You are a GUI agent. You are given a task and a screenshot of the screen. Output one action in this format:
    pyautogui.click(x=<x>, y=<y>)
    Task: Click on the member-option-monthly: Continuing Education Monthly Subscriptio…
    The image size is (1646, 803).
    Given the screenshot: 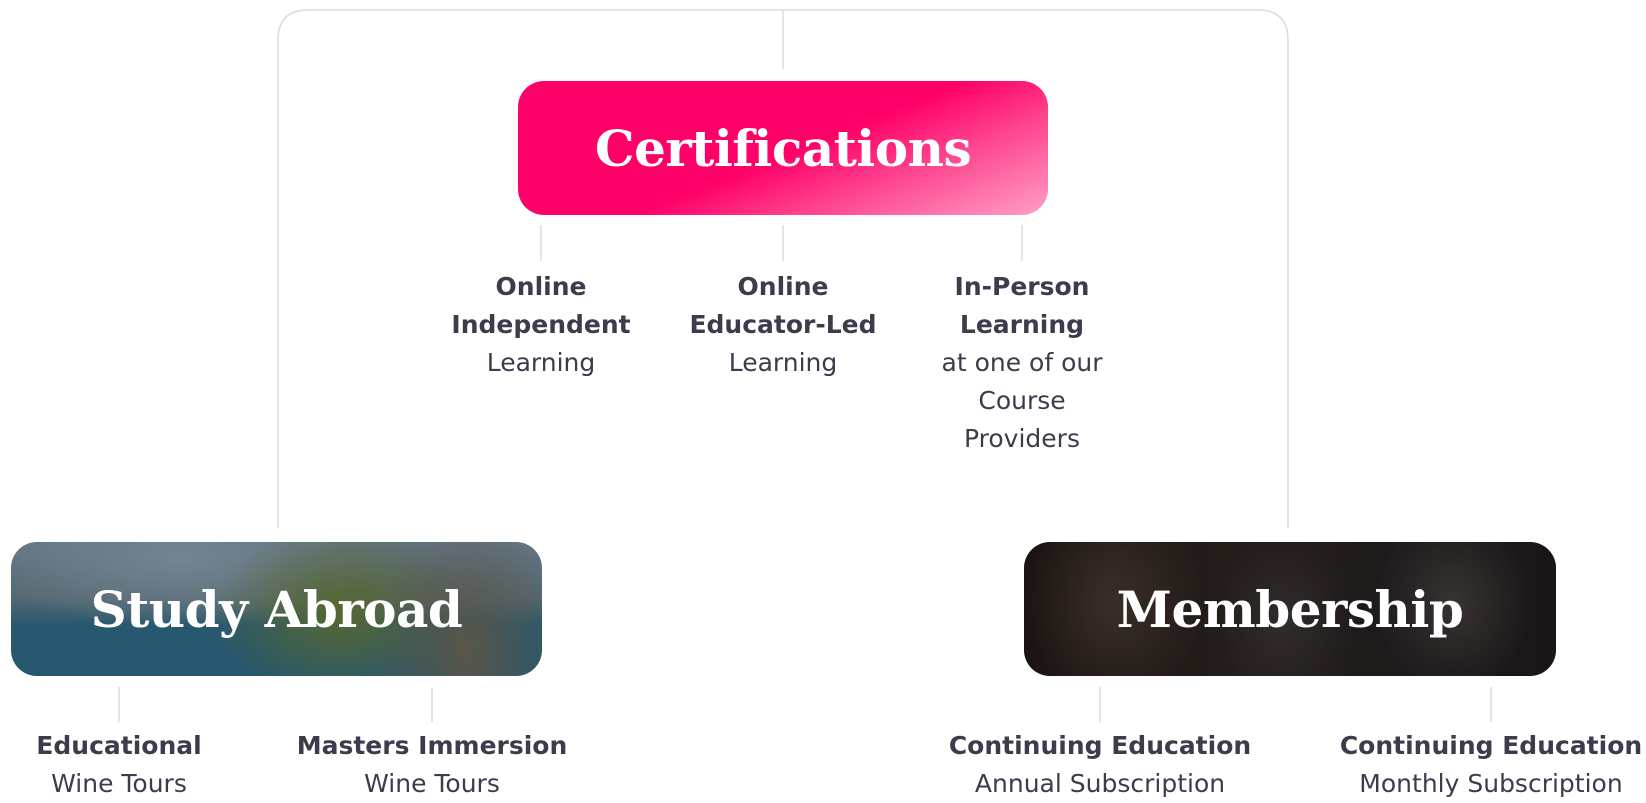 What is the action you would take?
    pyautogui.click(x=1491, y=765)
    